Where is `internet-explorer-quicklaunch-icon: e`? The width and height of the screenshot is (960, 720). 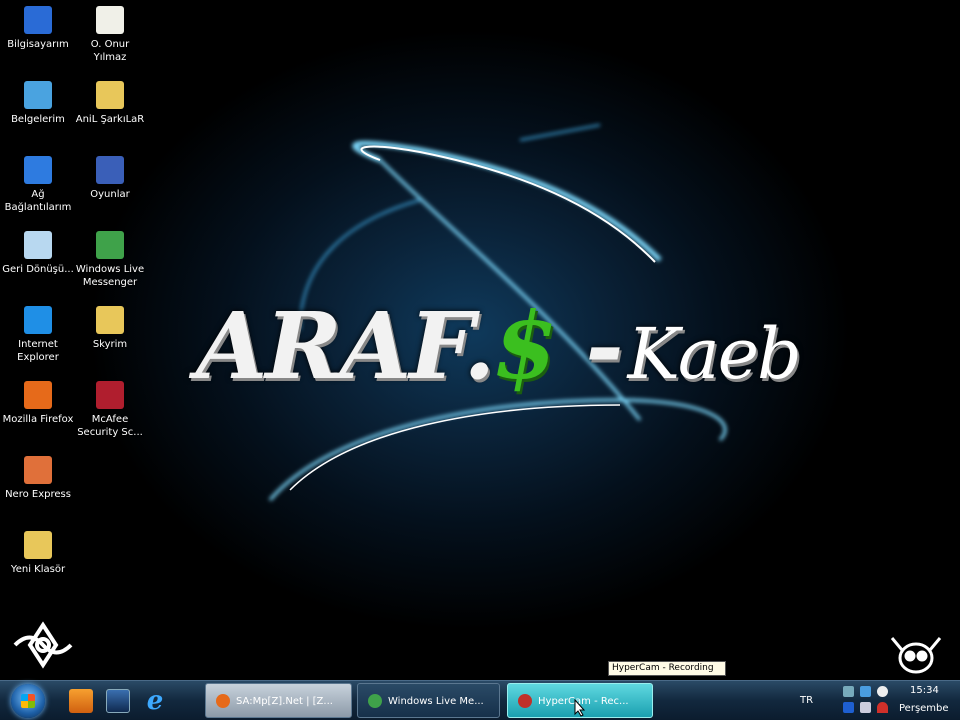 internet-explorer-quicklaunch-icon: e is located at coordinates (155, 701).